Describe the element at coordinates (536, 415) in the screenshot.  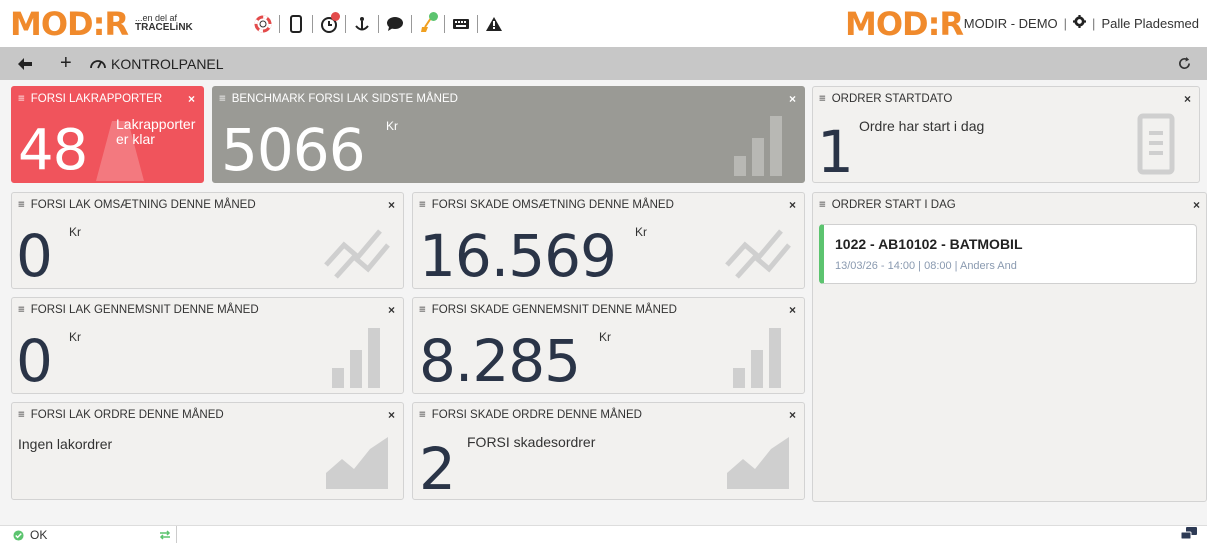
I see `widget-title: FORSI SKADE ORDRE DENNE MÅNED` at that location.